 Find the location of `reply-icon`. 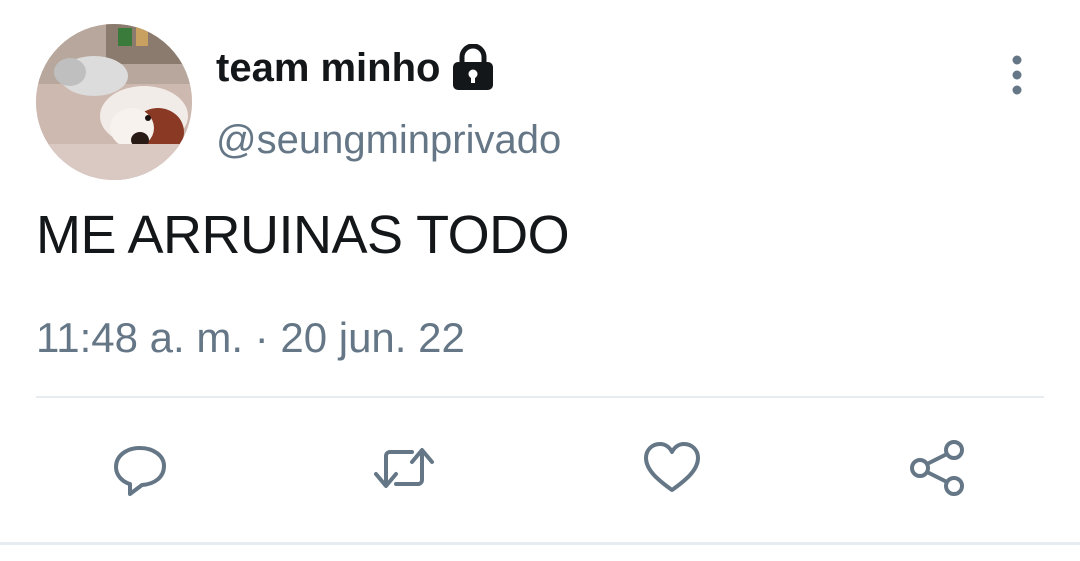

reply-icon is located at coordinates (140, 471).